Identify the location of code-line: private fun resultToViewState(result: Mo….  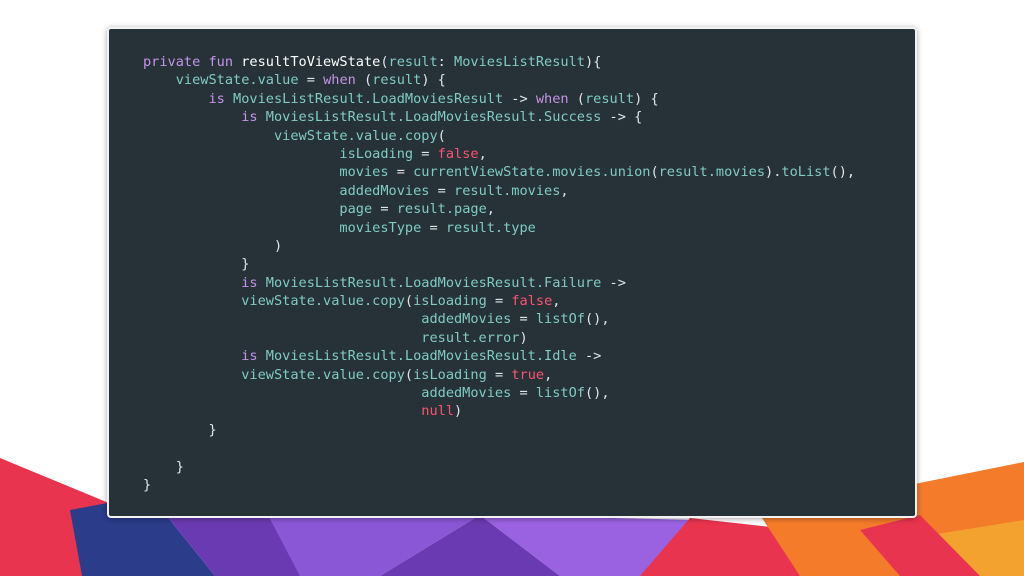
(529, 62).